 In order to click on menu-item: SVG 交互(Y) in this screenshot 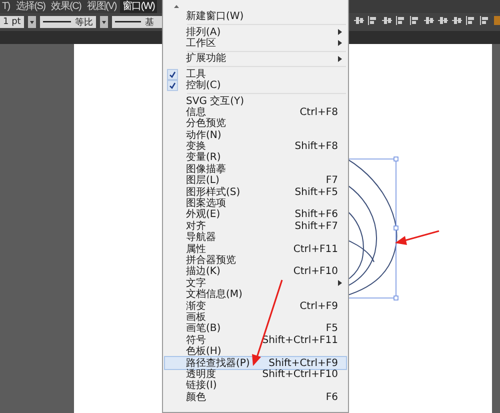, I will do `click(255, 101)`.